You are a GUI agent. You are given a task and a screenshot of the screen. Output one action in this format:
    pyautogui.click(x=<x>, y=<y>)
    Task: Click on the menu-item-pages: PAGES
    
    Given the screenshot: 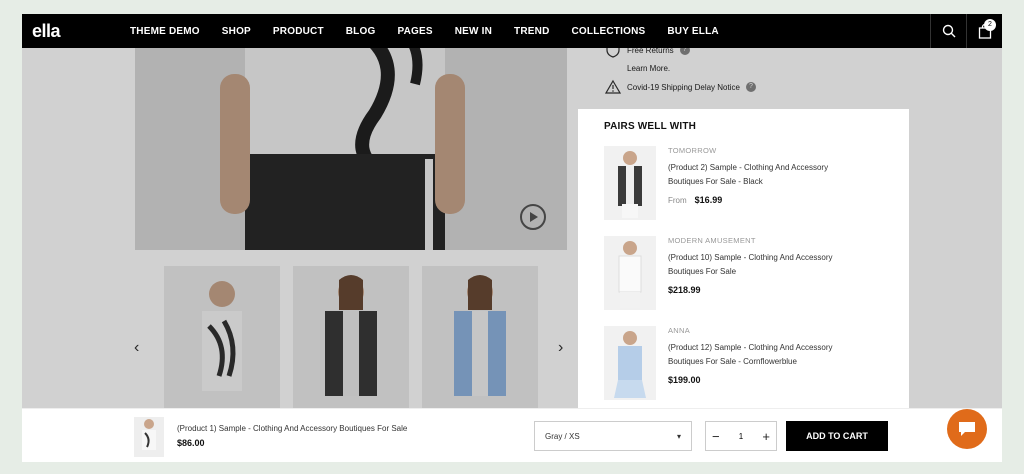 What is the action you would take?
    pyautogui.click(x=414, y=31)
    